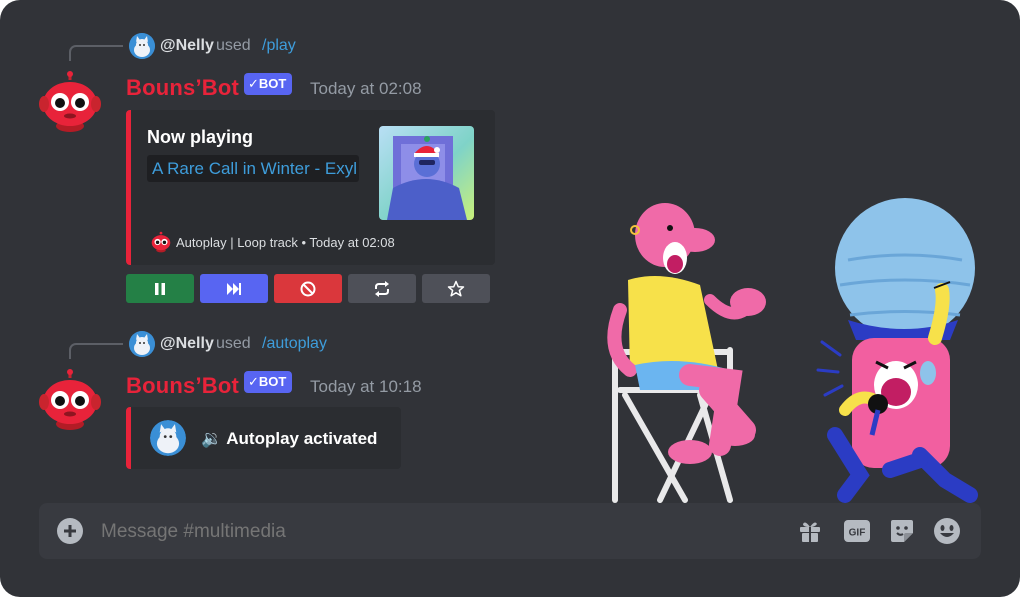  I want to click on repeat-icon, so click(382, 288).